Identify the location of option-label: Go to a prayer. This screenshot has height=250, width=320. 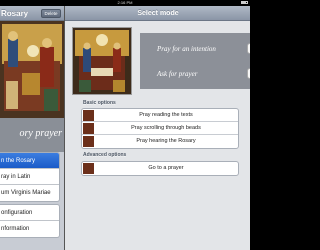
(166, 168).